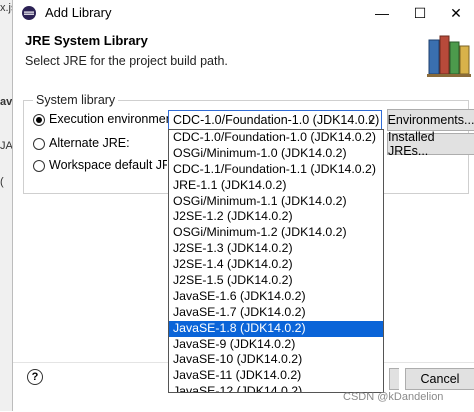 The height and width of the screenshot is (412, 474). Describe the element at coordinates (243, 13) in the screenshot. I see `title-bar: Add Library — ☐ ✕` at that location.